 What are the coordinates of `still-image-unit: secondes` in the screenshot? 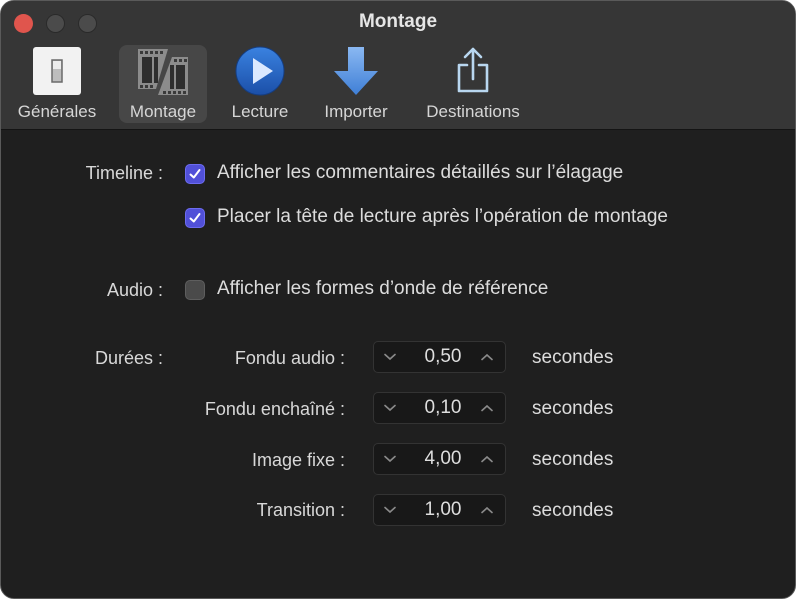 It's located at (573, 459).